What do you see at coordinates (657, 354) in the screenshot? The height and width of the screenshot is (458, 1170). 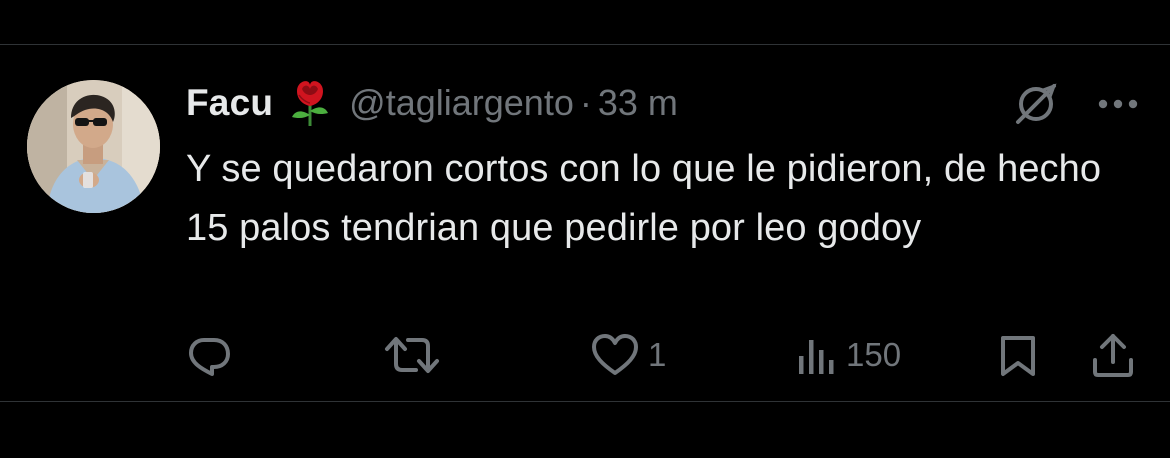 I see `like-count: 1` at bounding box center [657, 354].